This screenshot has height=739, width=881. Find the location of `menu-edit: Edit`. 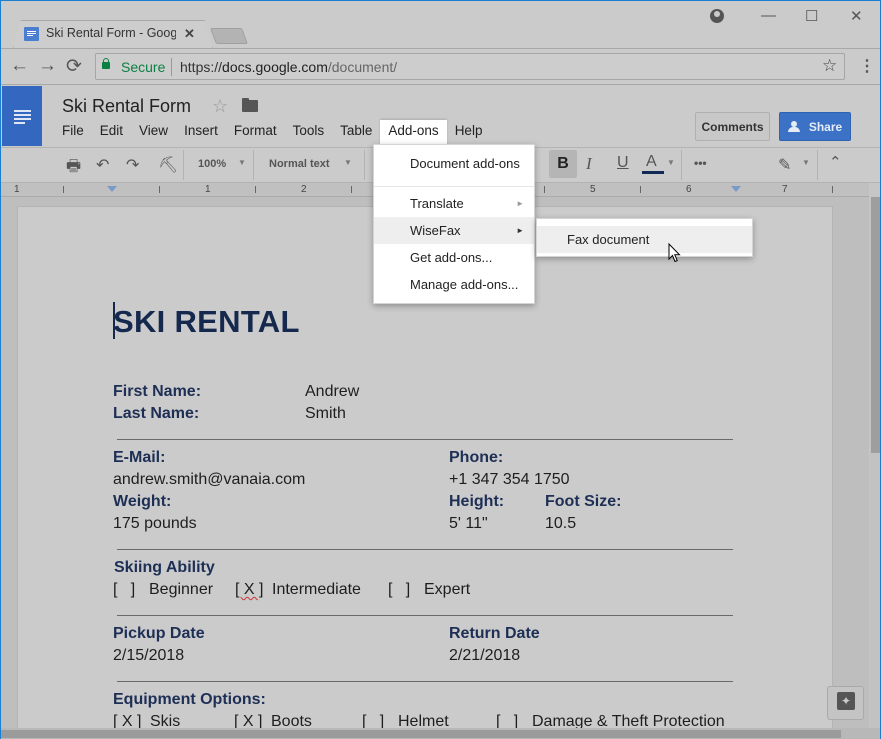

menu-edit: Edit is located at coordinates (111, 131).